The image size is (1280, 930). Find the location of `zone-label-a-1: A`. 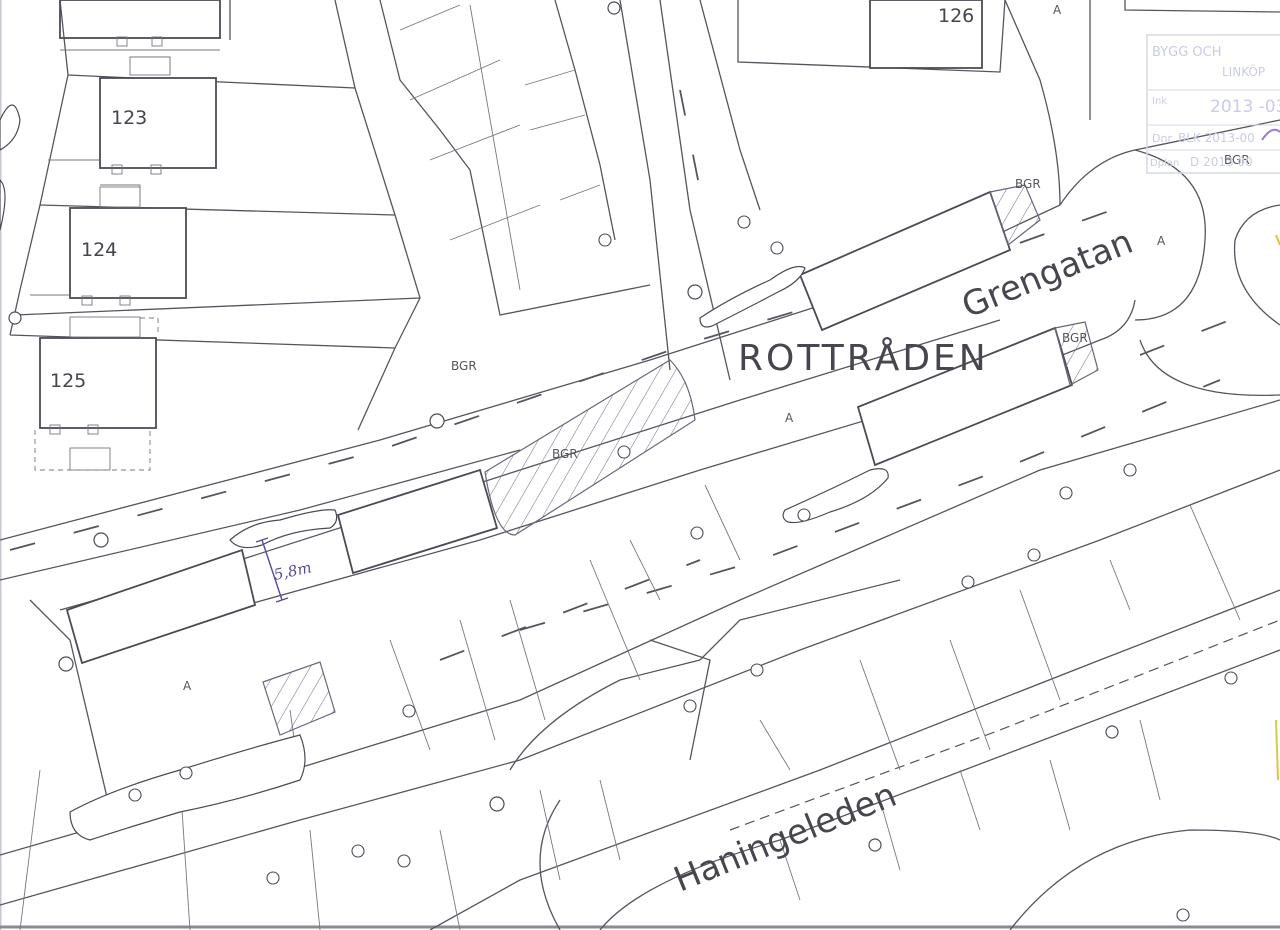

zone-label-a-1: A is located at coordinates (1057, 10).